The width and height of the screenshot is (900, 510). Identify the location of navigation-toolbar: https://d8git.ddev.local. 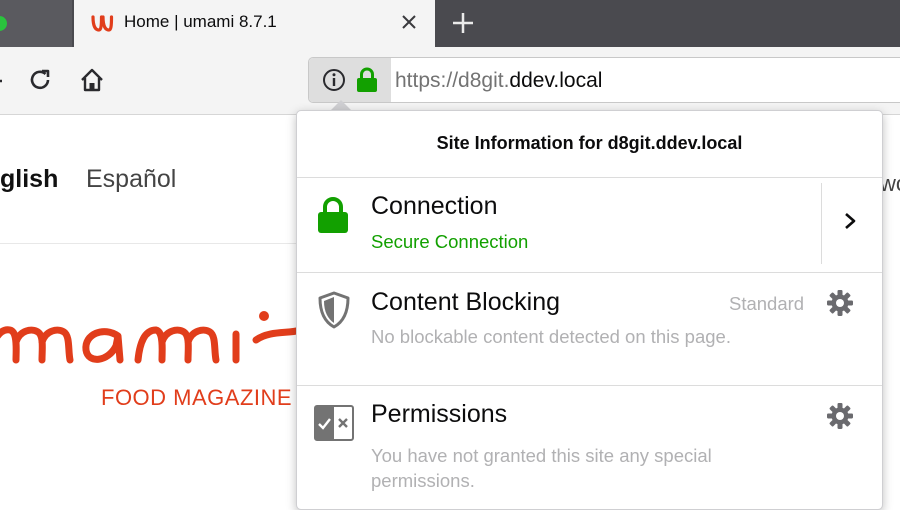
(450, 81).